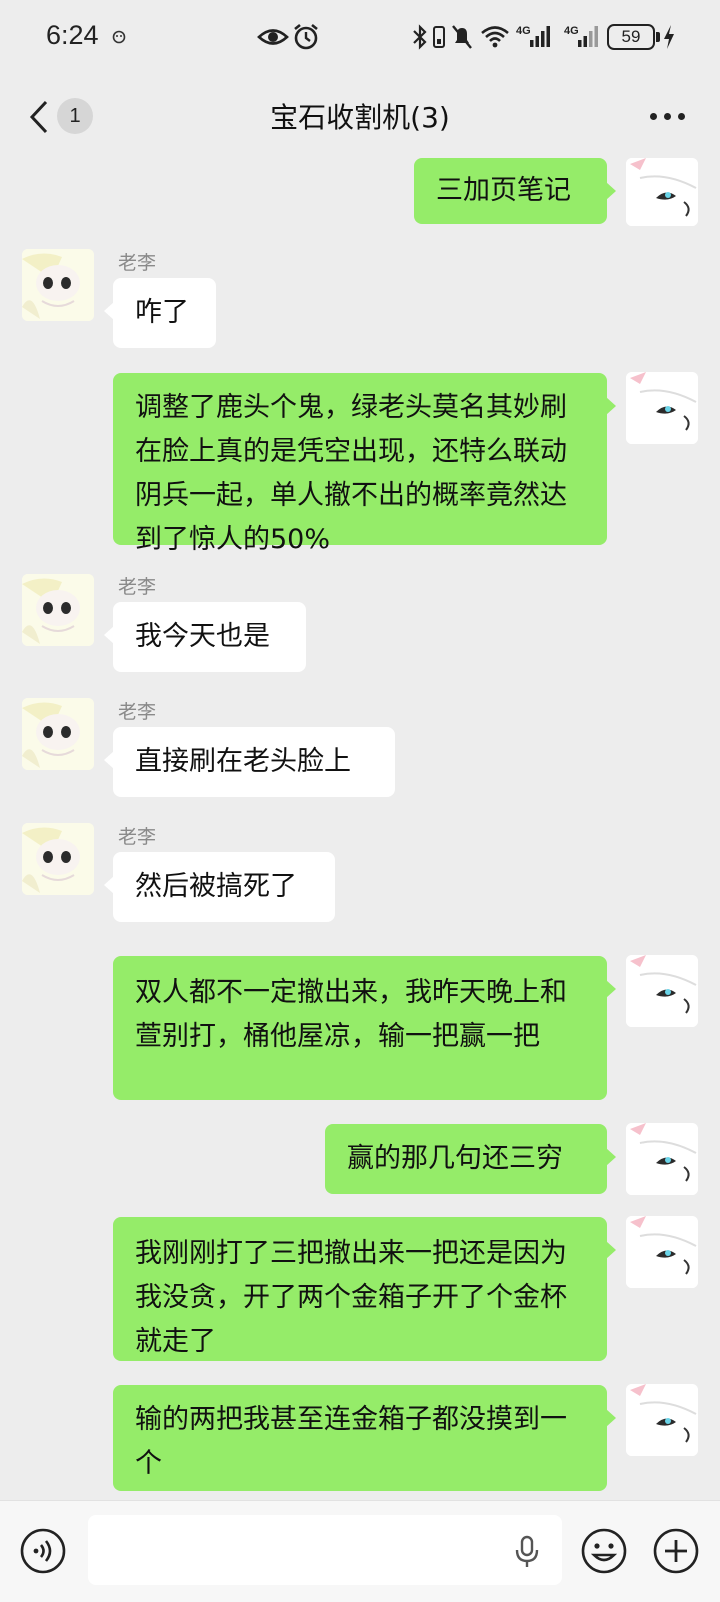  Describe the element at coordinates (216, 886) in the screenshot. I see `message-text: 然后被搞死了` at that location.